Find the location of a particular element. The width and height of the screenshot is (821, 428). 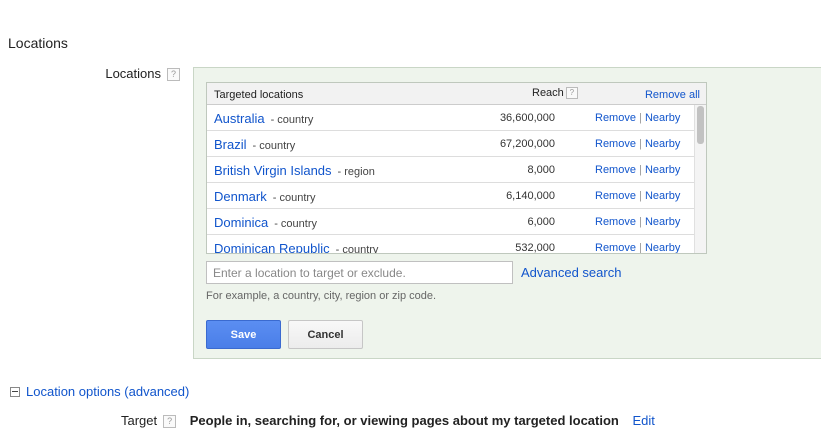

table-scrollbar is located at coordinates (700, 179).